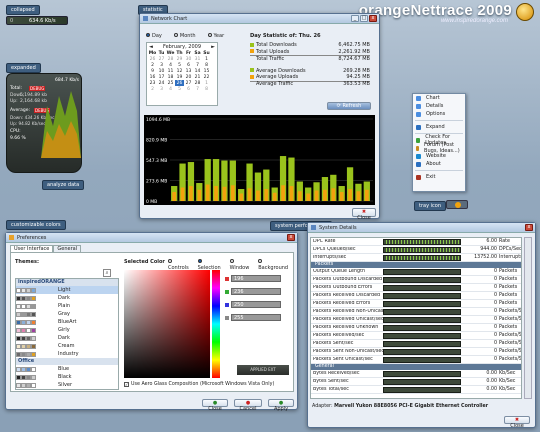 This screenshot has height=432, width=540. What do you see at coordinates (416, 390) in the screenshot?
I see `counter-row: Bytes Total/sec 0.00 Kb/Sec` at bounding box center [416, 390].